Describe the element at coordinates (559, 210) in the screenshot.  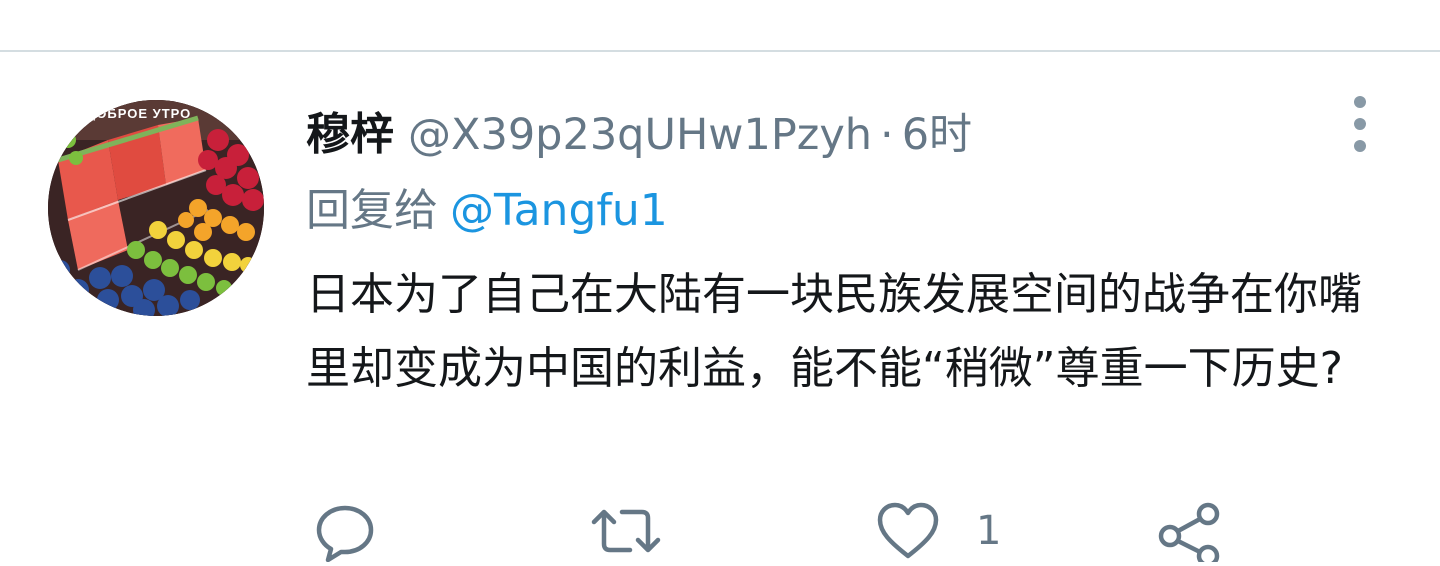
I see `reply-mention-link: @Tangfu1` at that location.